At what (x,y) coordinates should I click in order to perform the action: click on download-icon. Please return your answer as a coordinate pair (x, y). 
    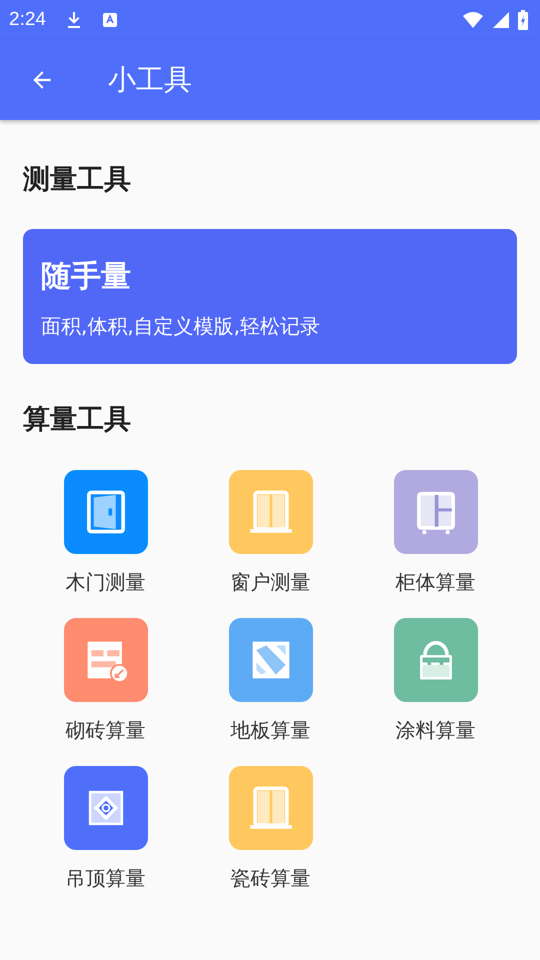
    Looking at the image, I should click on (74, 20).